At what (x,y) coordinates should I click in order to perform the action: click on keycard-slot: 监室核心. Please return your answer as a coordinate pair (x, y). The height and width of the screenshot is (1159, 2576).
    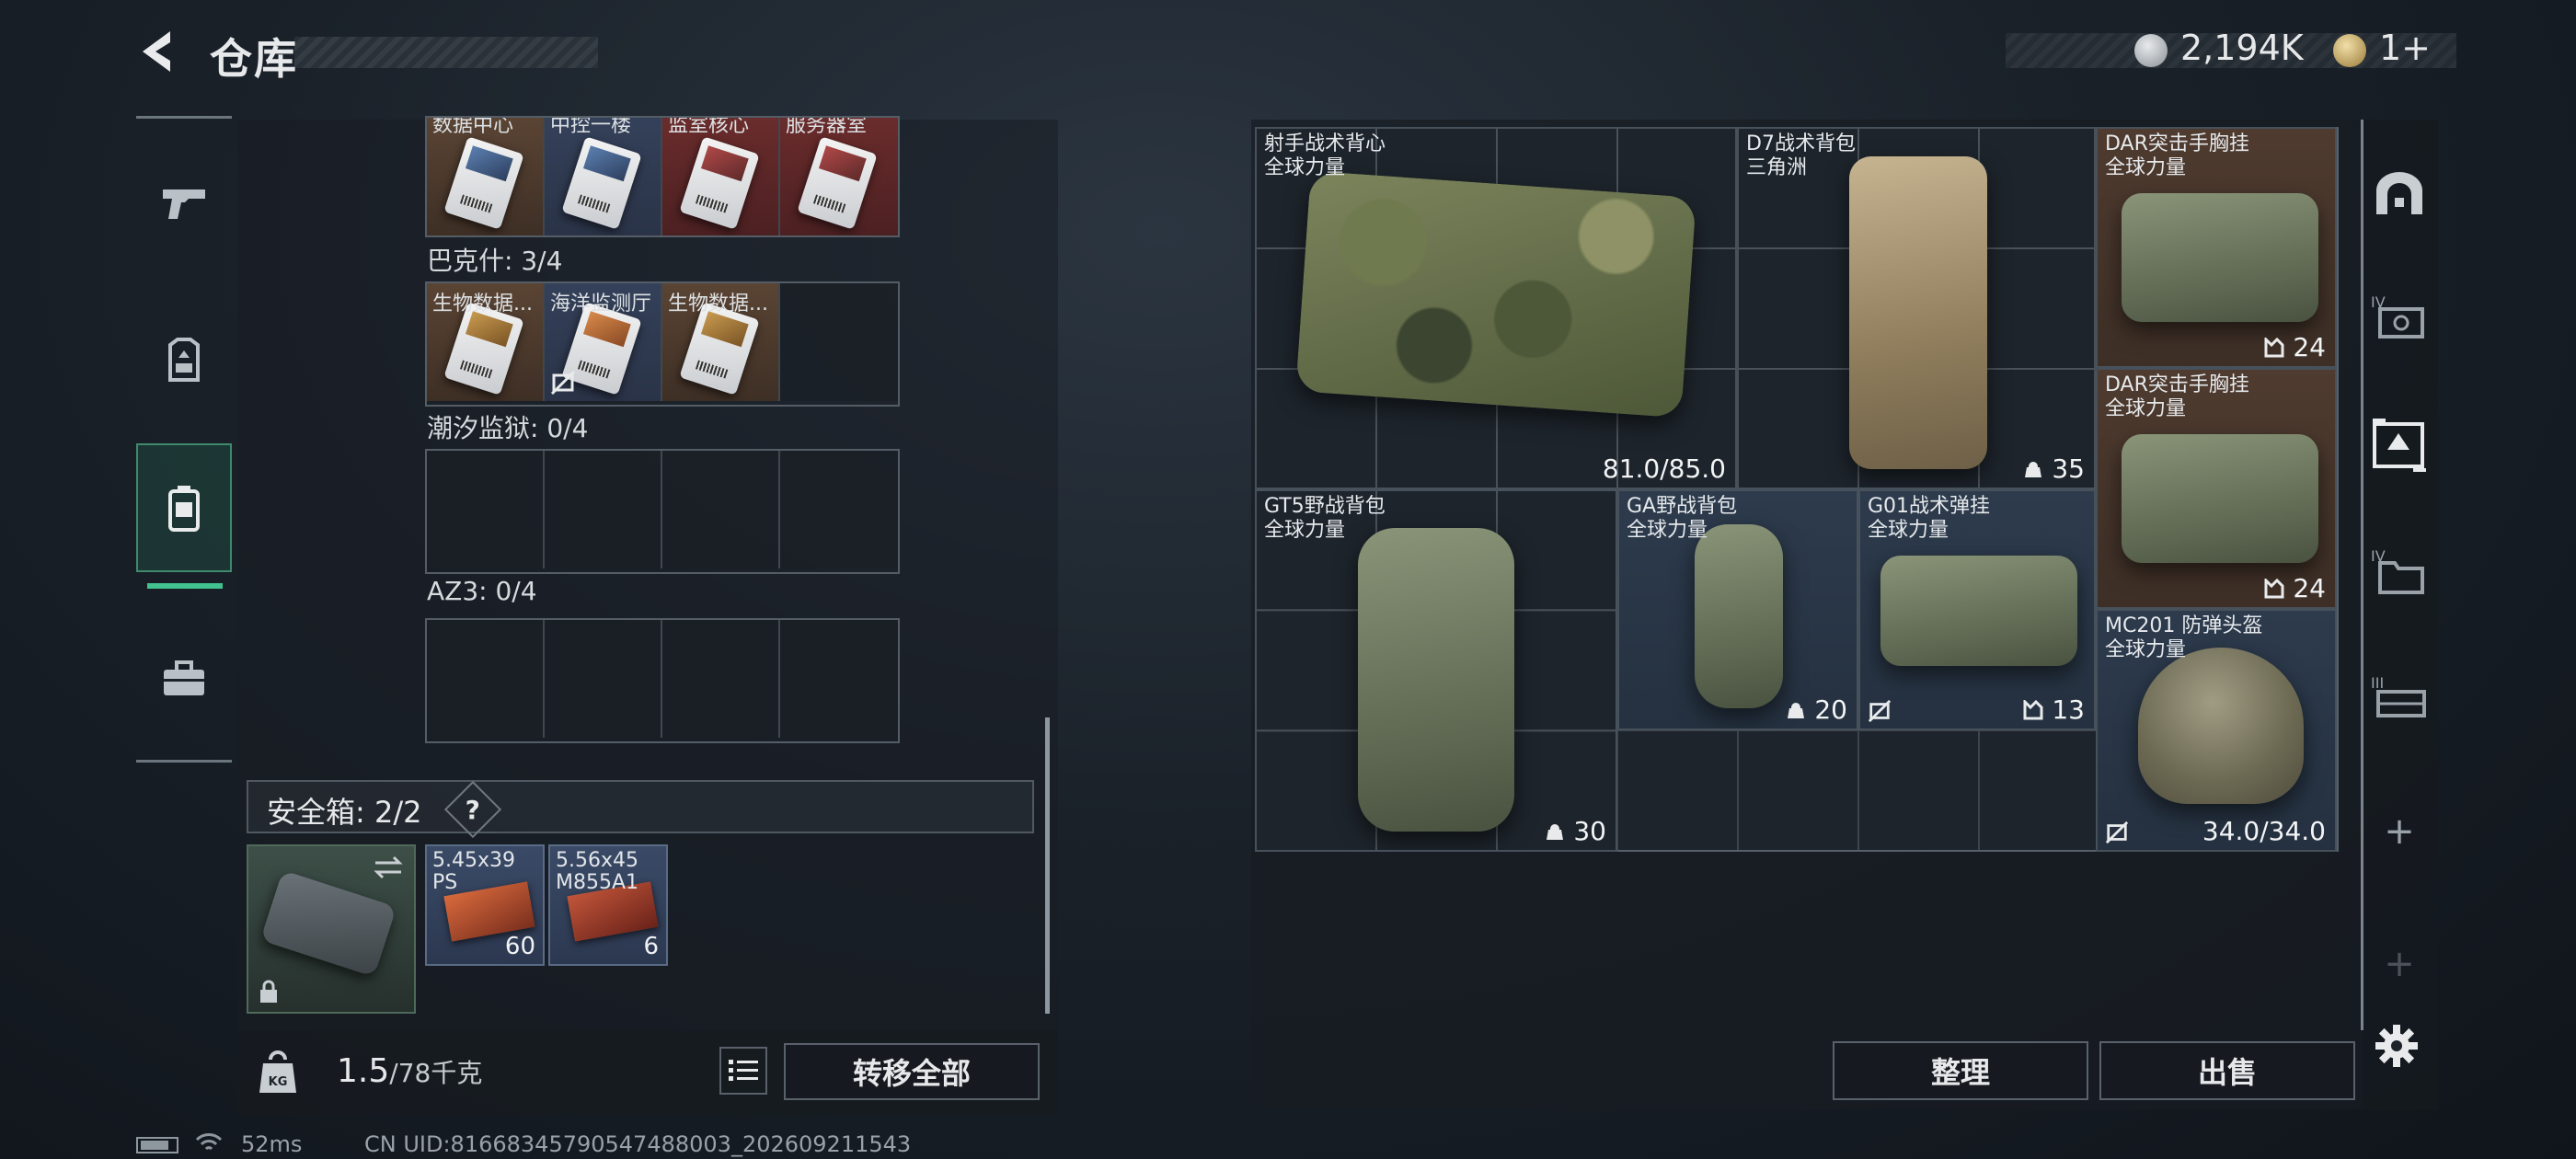
    Looking at the image, I should click on (721, 176).